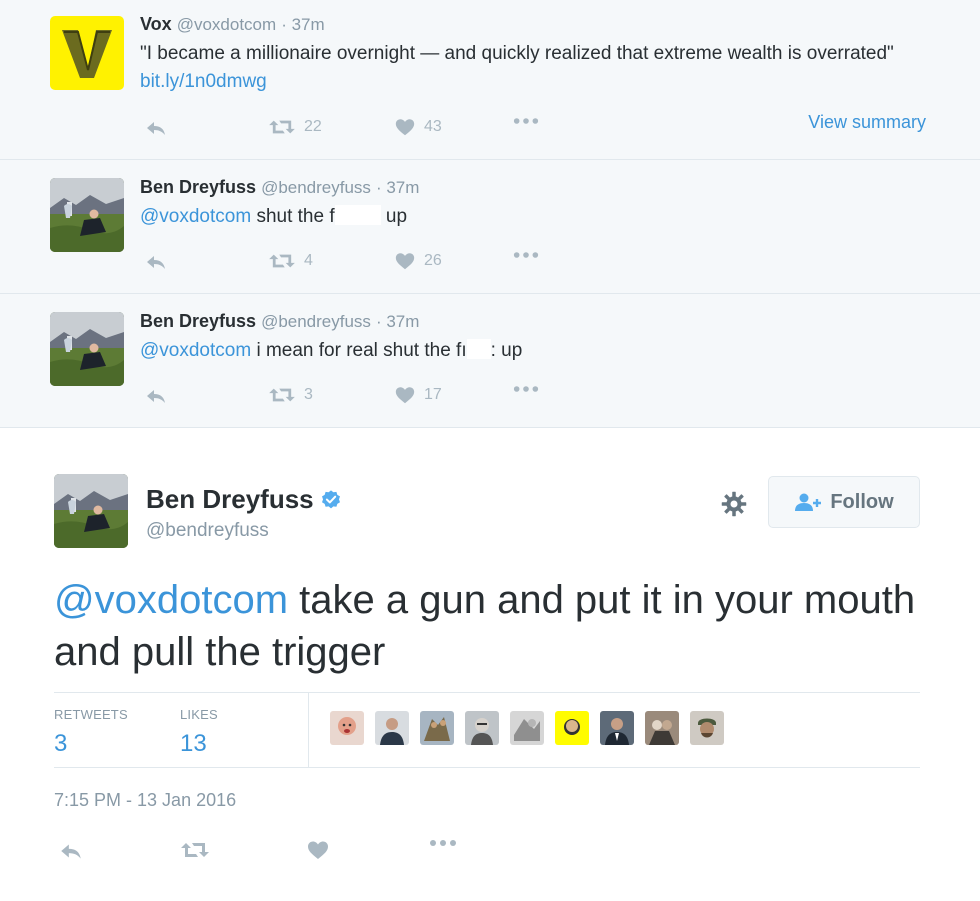 The height and width of the screenshot is (901, 980). I want to click on like-button: 17, so click(418, 395).